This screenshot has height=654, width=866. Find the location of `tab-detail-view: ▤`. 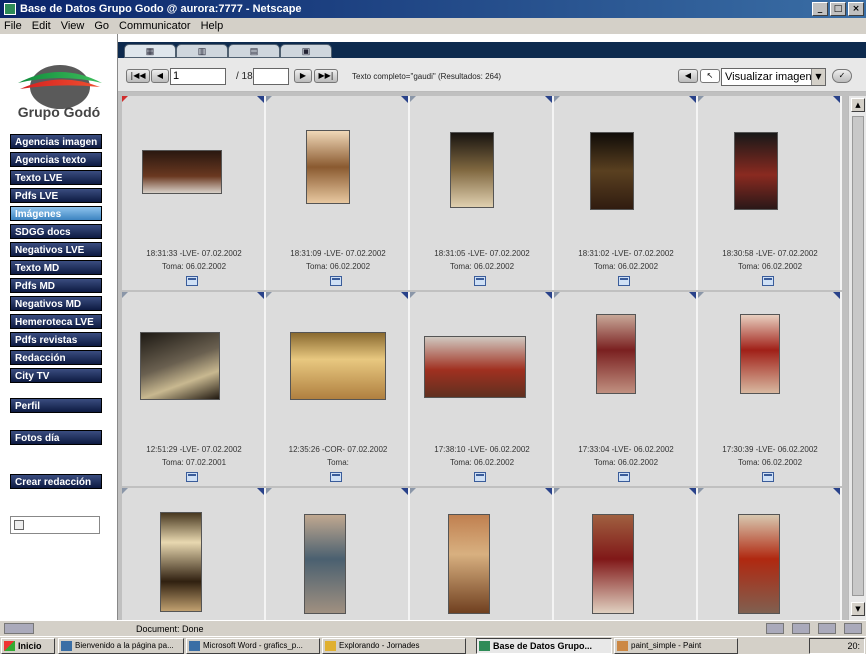

tab-detail-view: ▤ is located at coordinates (254, 51).